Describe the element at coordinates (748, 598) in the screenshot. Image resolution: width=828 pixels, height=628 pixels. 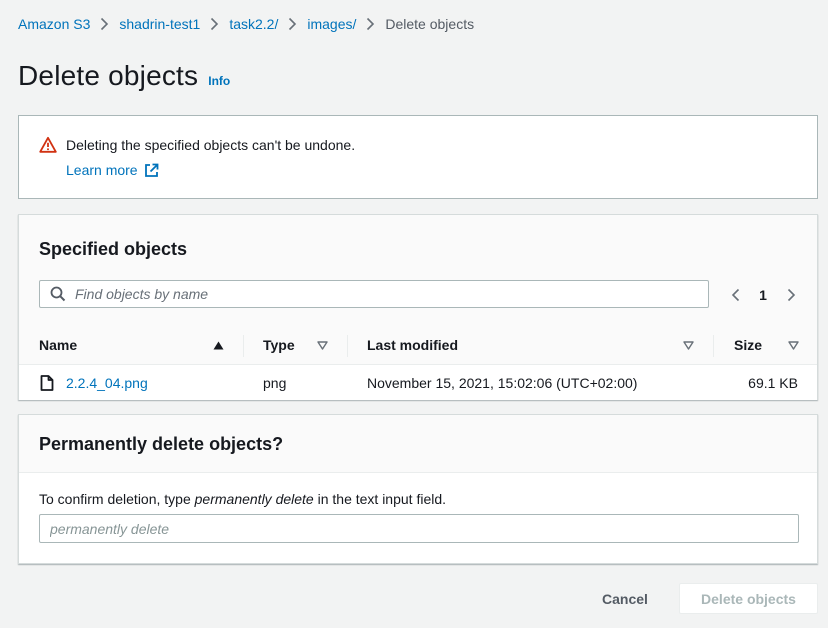
I see `delete-objects-button: Delete objects` at that location.